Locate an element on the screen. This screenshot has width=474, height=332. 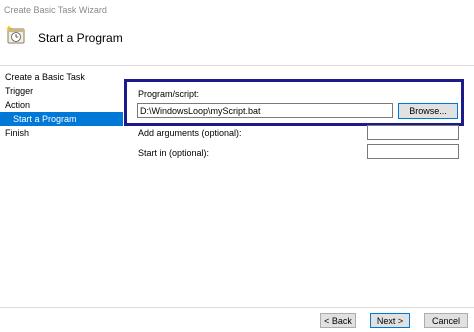
title-bar: Create Basic Task Wizard is located at coordinates (237, 10).